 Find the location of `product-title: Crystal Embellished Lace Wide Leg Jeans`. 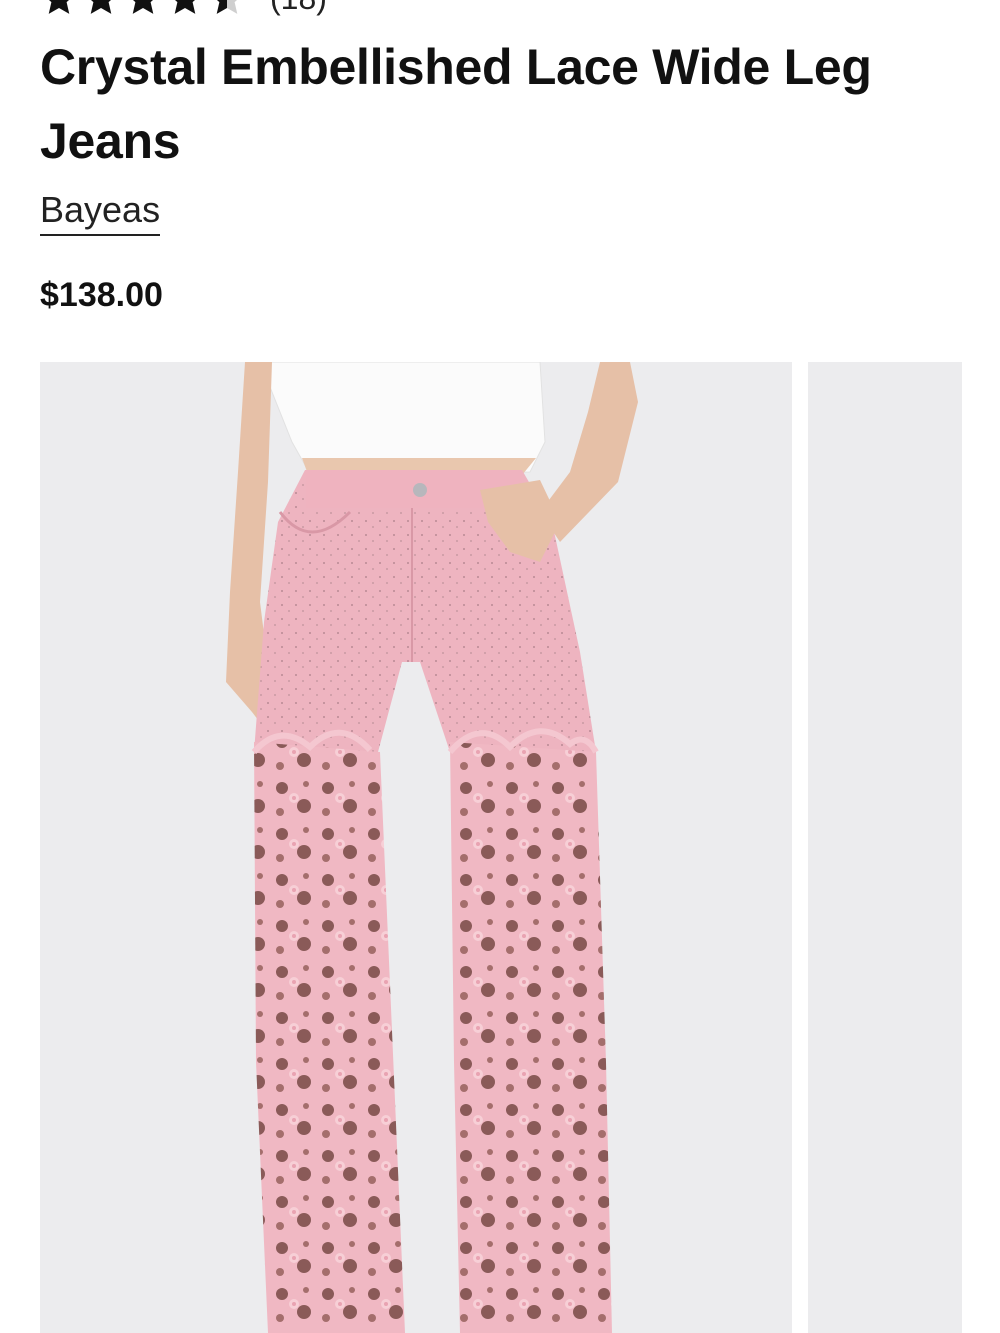

product-title: Crystal Embellished Lace Wide Leg Jeans is located at coordinates (456, 104).